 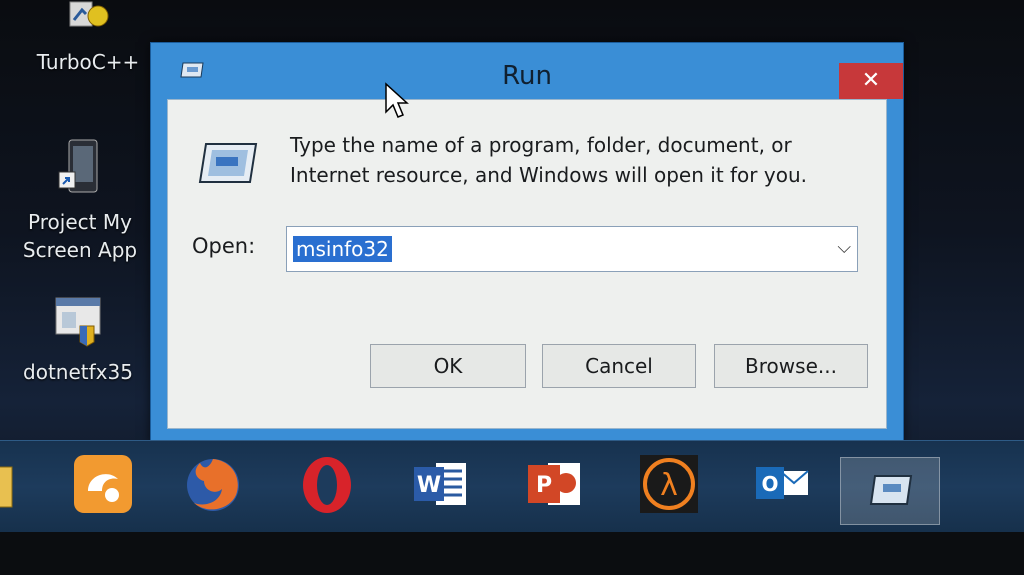 I want to click on taskbar-item-firefox, so click(x=213, y=484).